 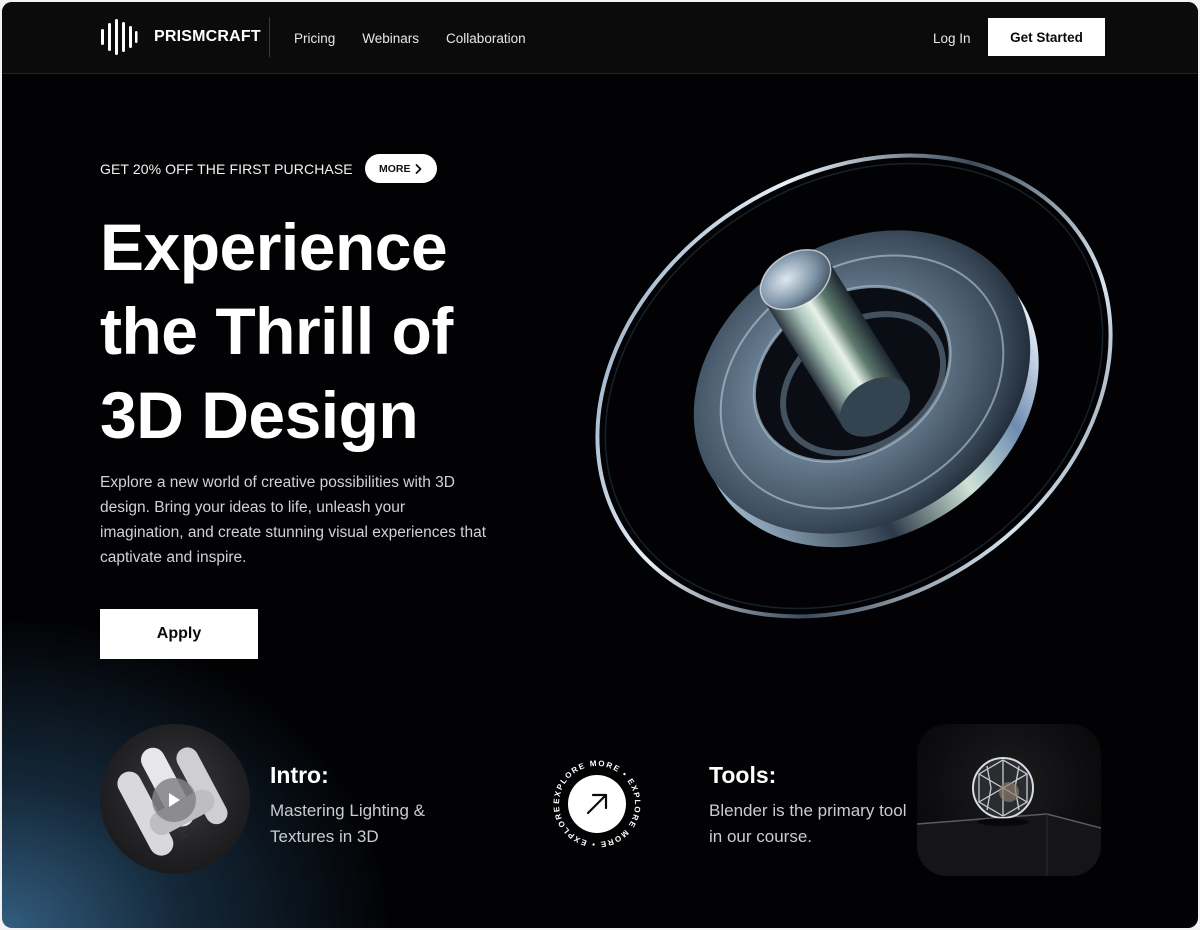 What do you see at coordinates (1009, 816) in the screenshot?
I see `tools-3d-scene` at bounding box center [1009, 816].